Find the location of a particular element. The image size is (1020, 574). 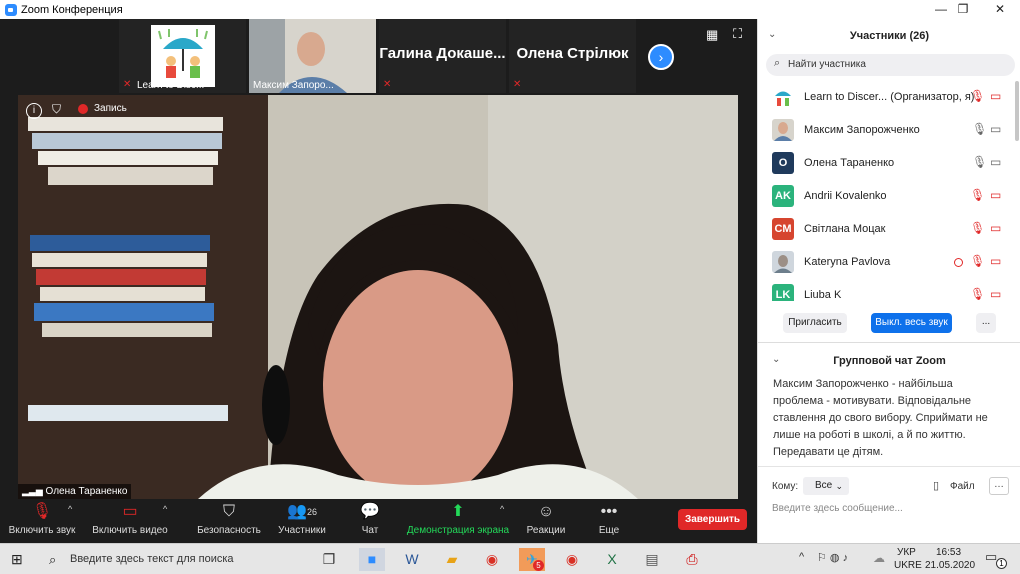

more-button: ••• Еще is located at coordinates (609, 519).